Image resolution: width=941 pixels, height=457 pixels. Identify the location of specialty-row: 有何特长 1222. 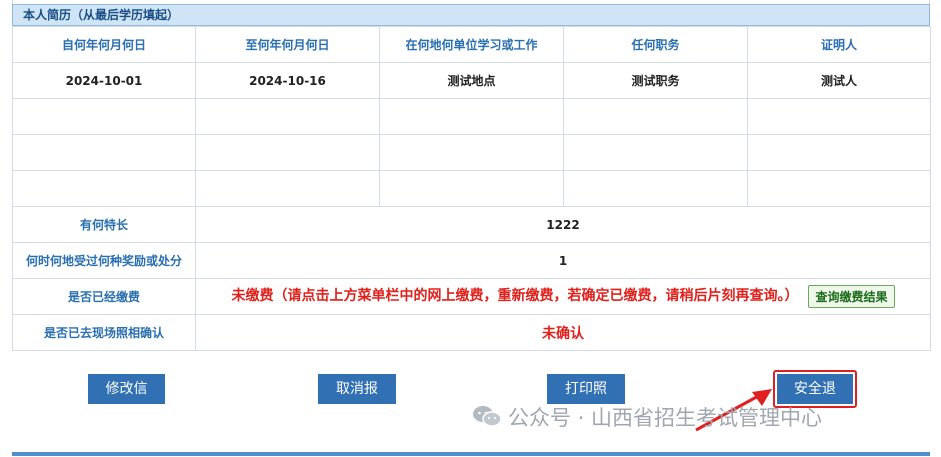
(471, 224).